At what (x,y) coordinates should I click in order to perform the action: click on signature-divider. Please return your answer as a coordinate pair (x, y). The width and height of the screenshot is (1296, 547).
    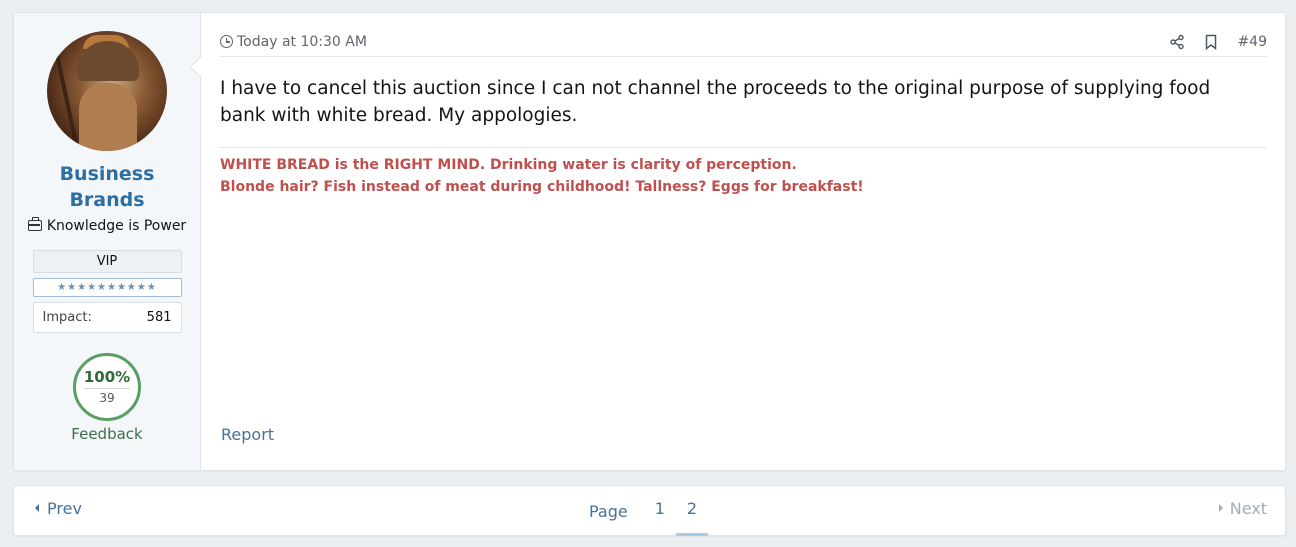
    Looking at the image, I should click on (743, 147).